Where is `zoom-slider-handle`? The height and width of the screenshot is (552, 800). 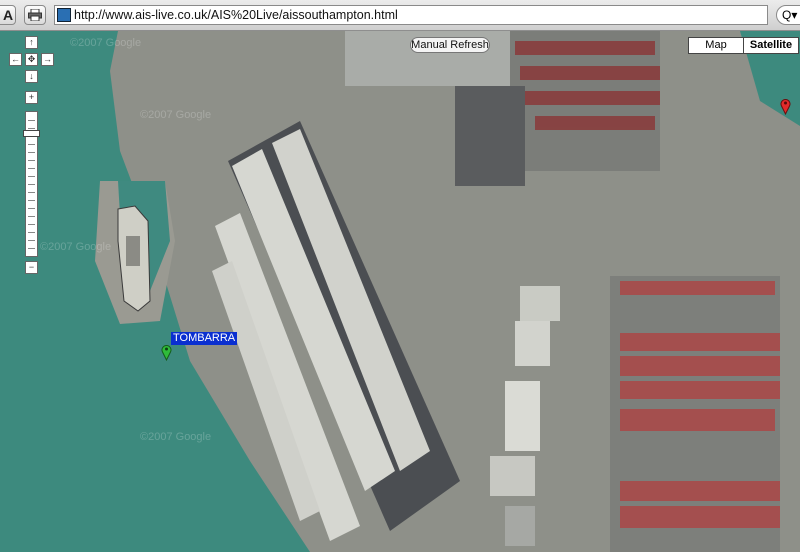 zoom-slider-handle is located at coordinates (31, 133).